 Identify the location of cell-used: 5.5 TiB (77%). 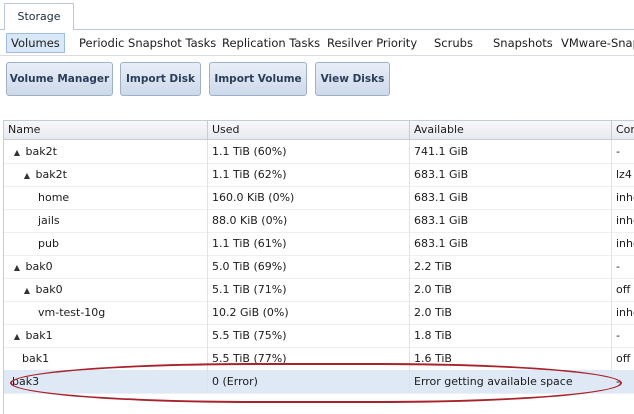
(309, 358).